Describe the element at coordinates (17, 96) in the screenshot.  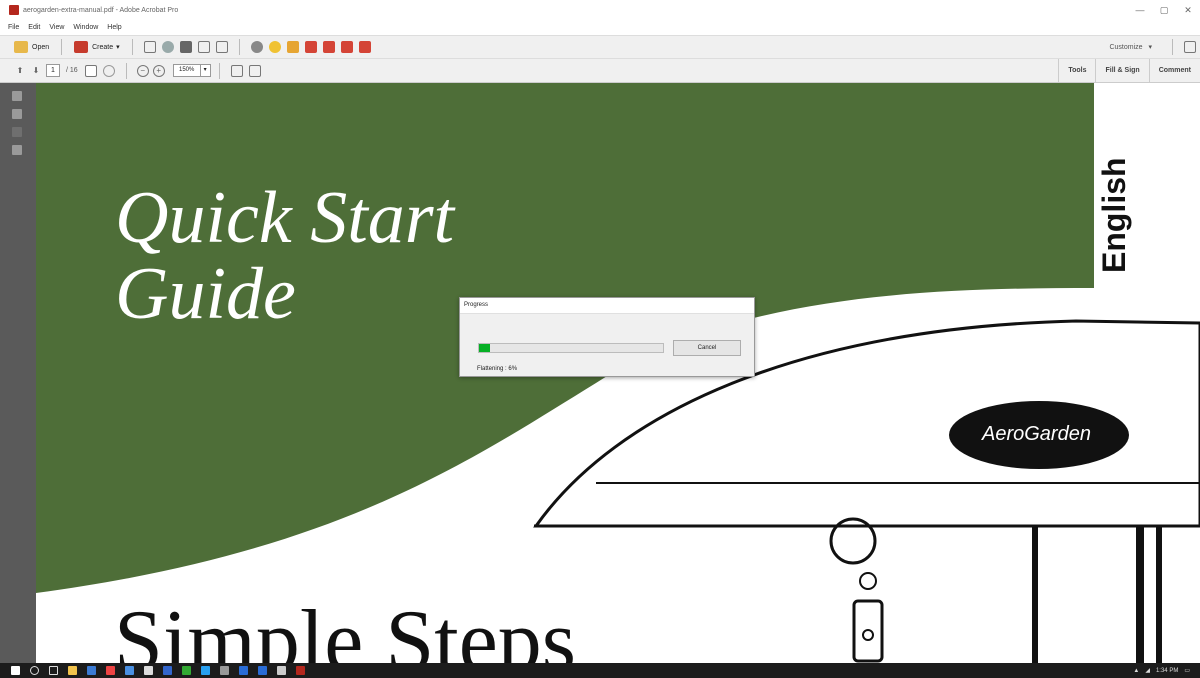
I see `page-thumbnails-icon` at that location.